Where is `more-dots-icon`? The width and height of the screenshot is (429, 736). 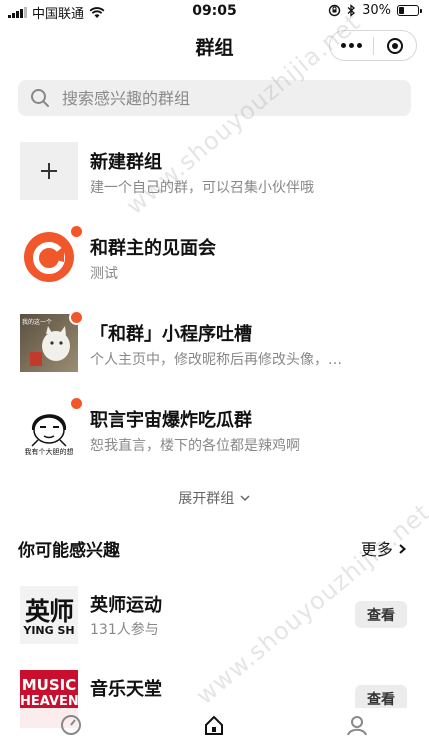
more-dots-icon is located at coordinates (351, 45).